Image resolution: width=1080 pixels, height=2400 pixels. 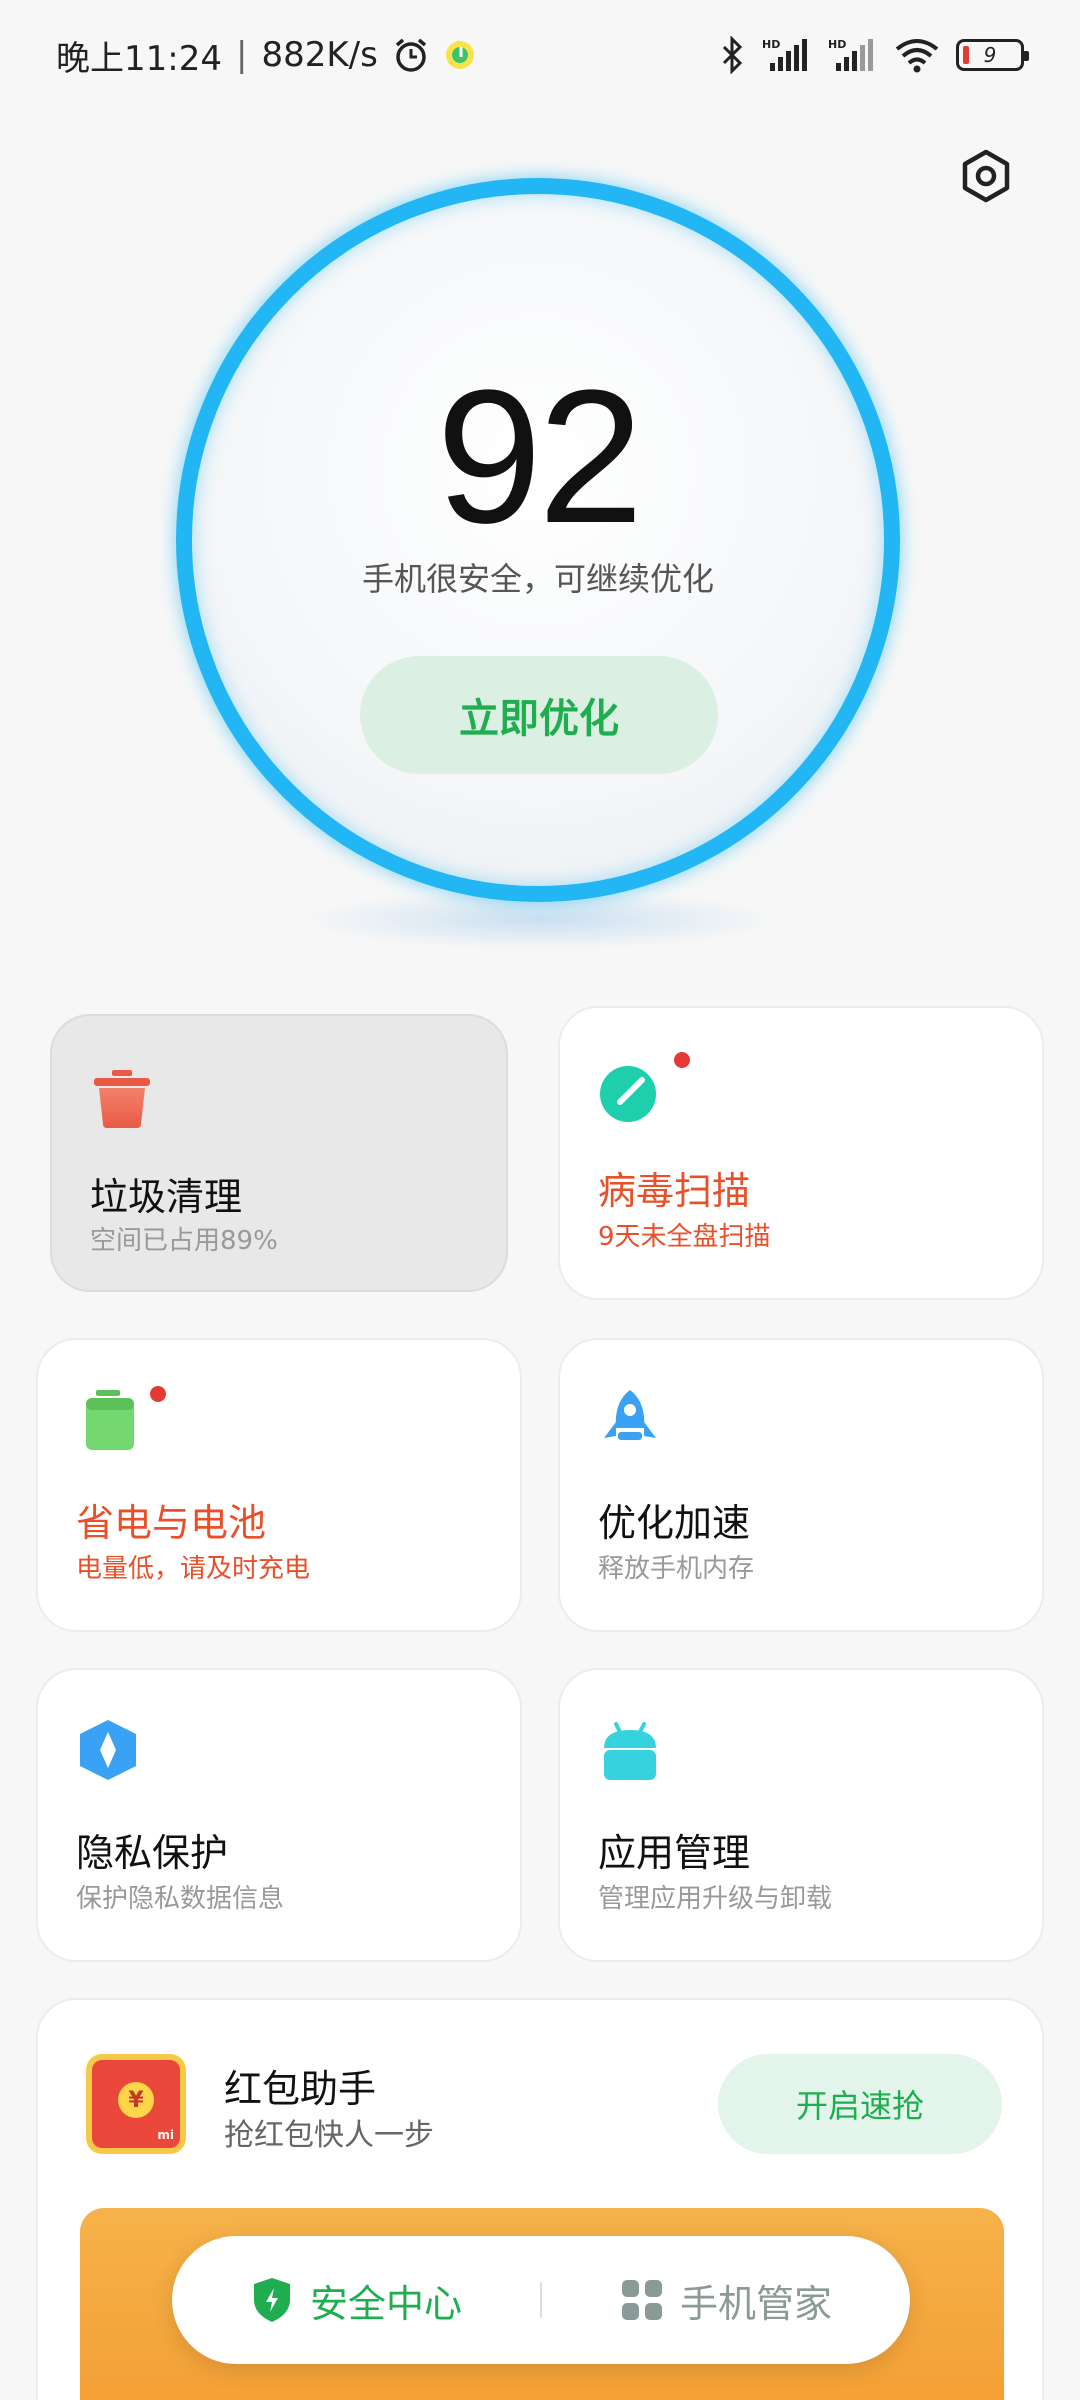 I want to click on settings-button, so click(x=986, y=176).